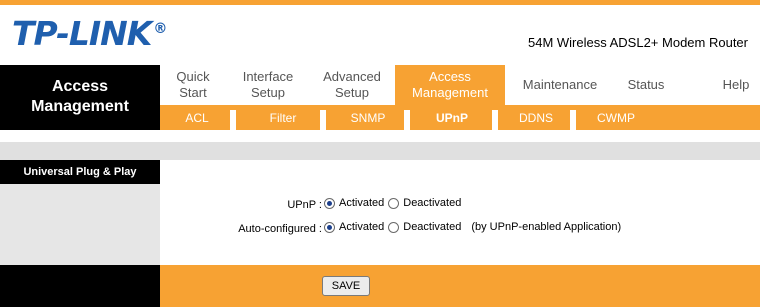 This screenshot has height=307, width=760. What do you see at coordinates (380, 2) in the screenshot?
I see `top-accent-line` at bounding box center [380, 2].